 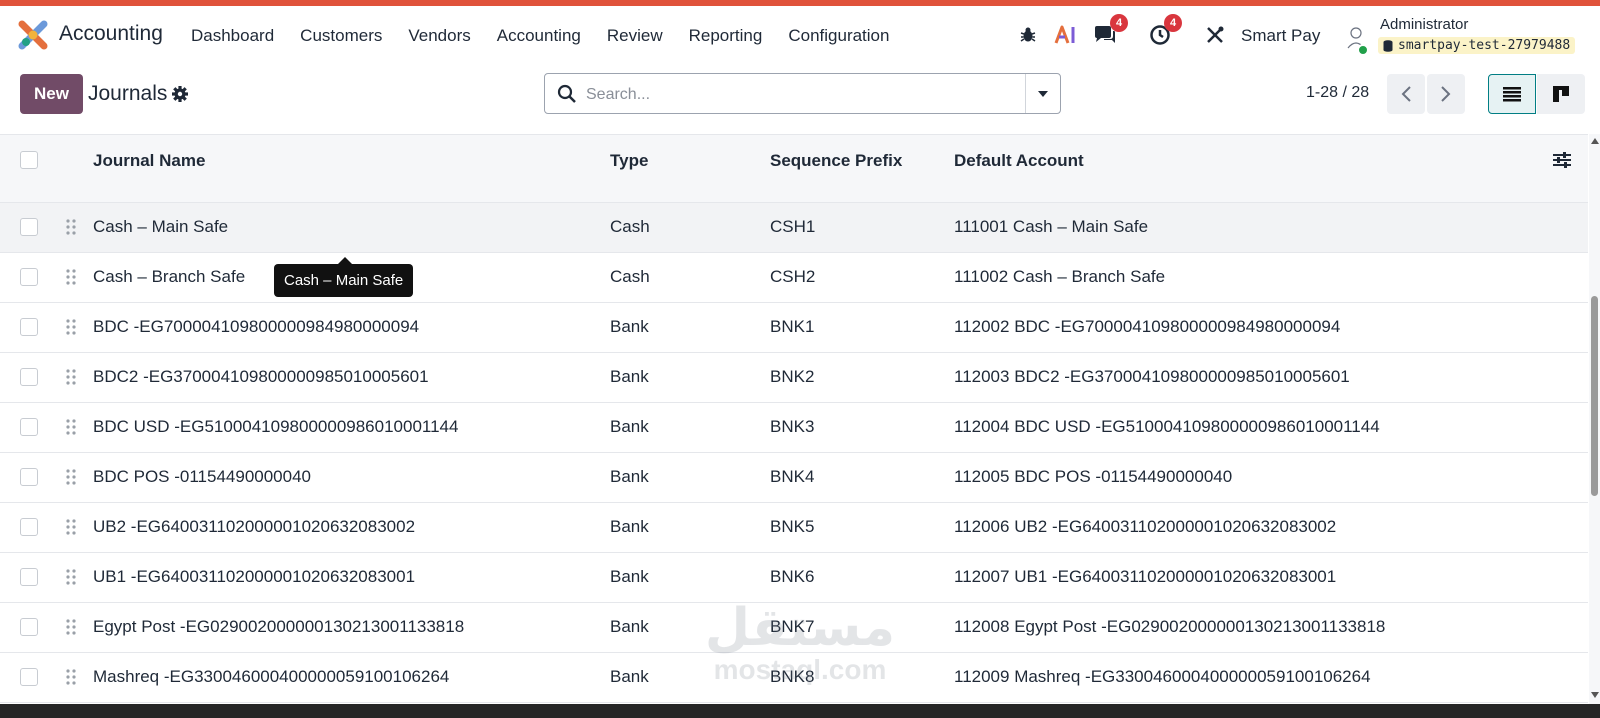 I want to click on pager-next-button, so click(x=1446, y=94).